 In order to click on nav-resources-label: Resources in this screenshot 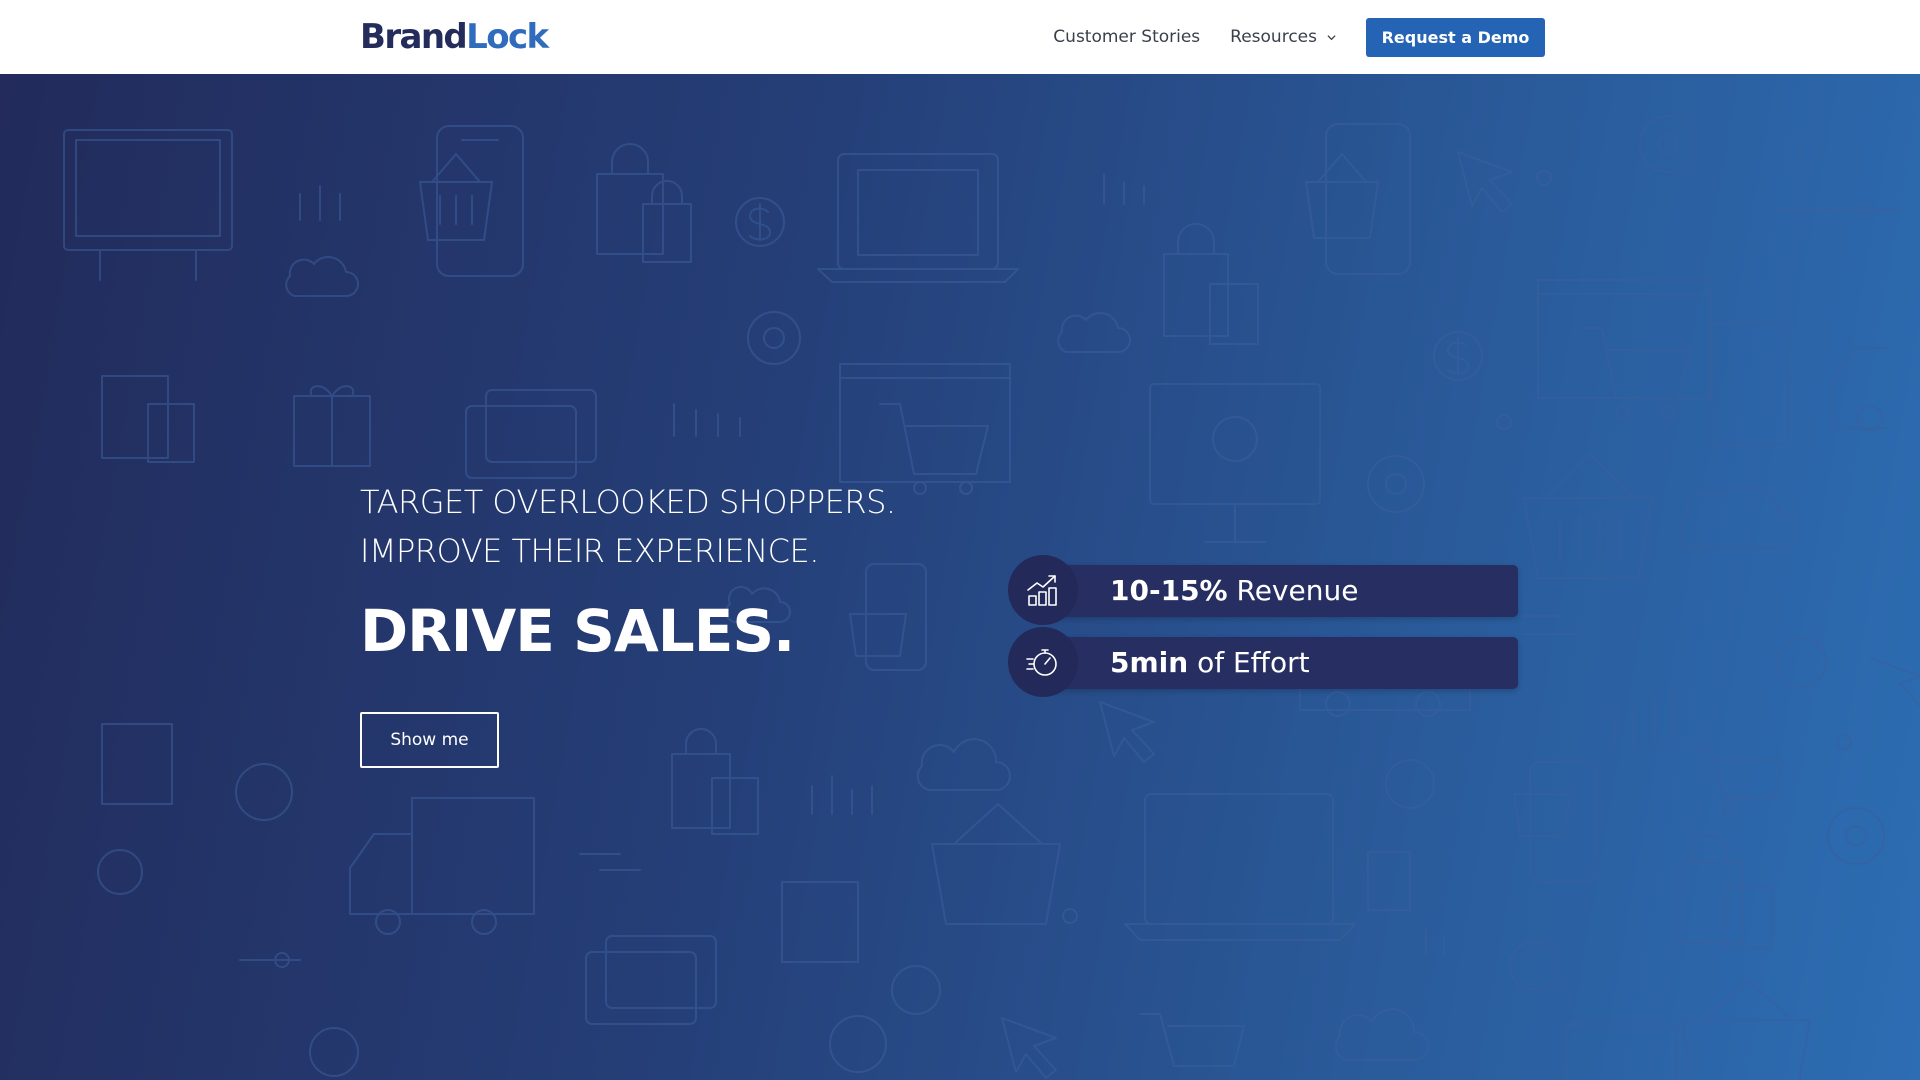, I will do `click(1273, 37)`.